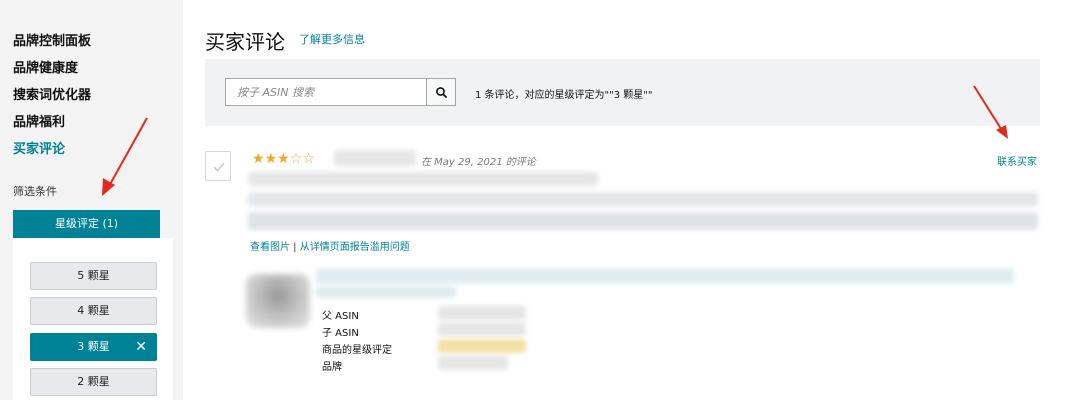  Describe the element at coordinates (482, 346) in the screenshot. I see `product-rating-redacted` at that location.